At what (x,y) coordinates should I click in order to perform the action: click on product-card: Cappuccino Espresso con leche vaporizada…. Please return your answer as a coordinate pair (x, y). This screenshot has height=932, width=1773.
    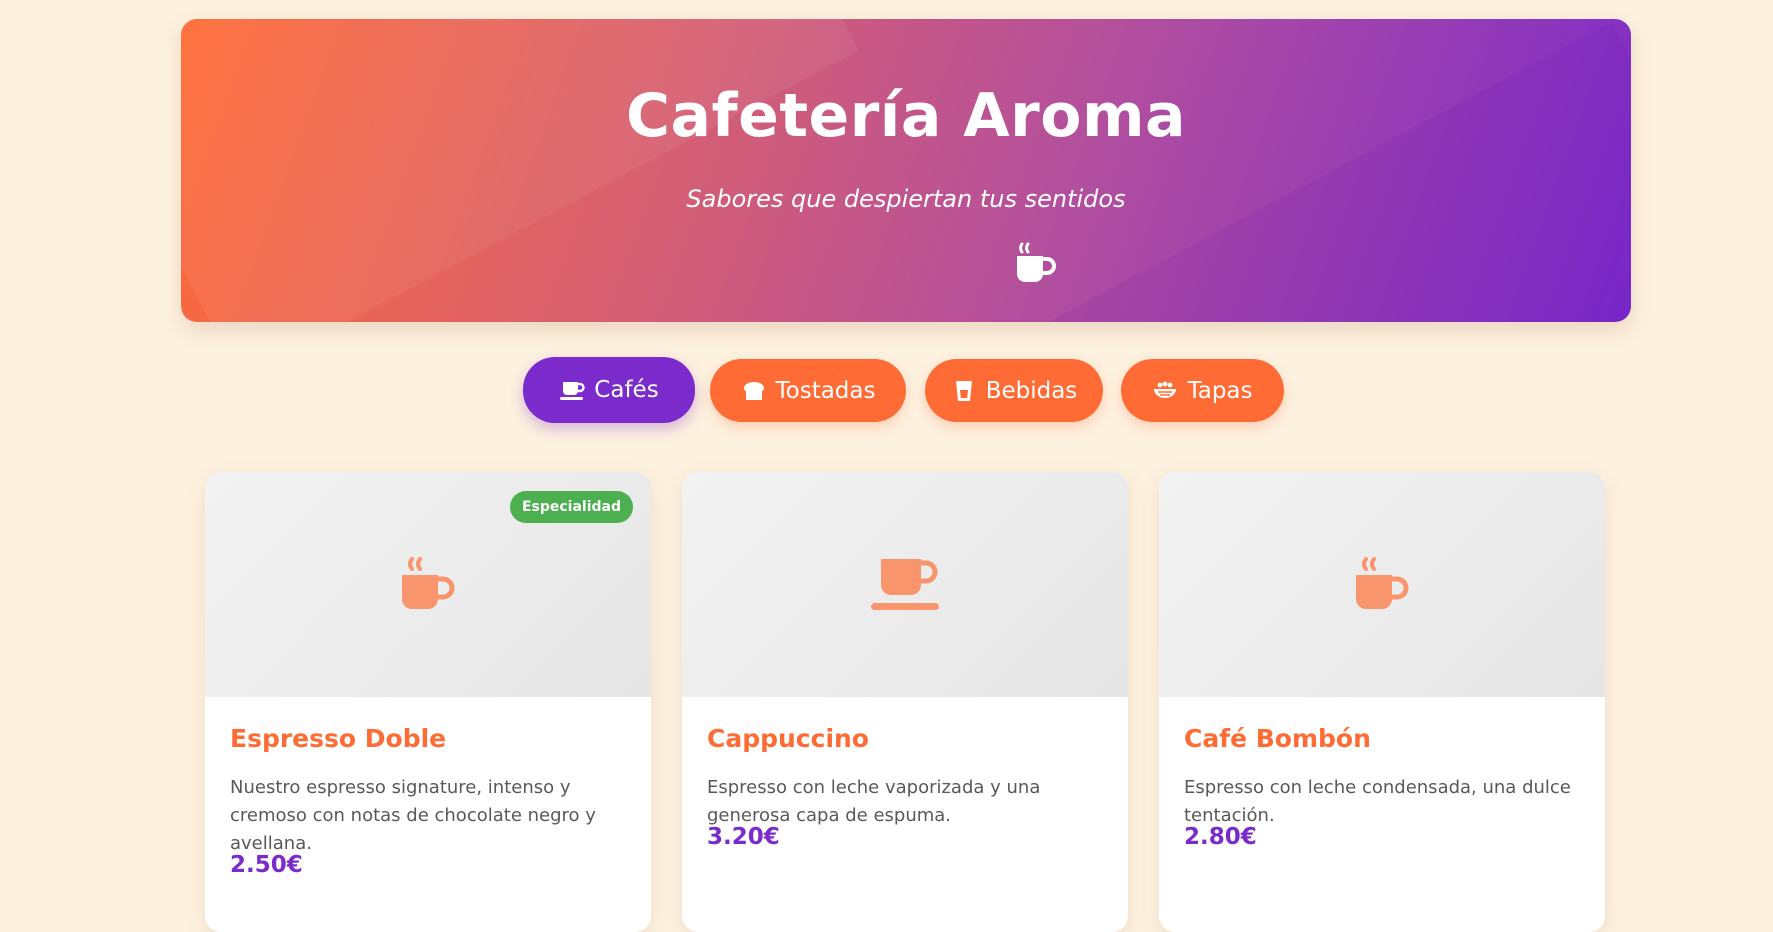
    Looking at the image, I should click on (905, 702).